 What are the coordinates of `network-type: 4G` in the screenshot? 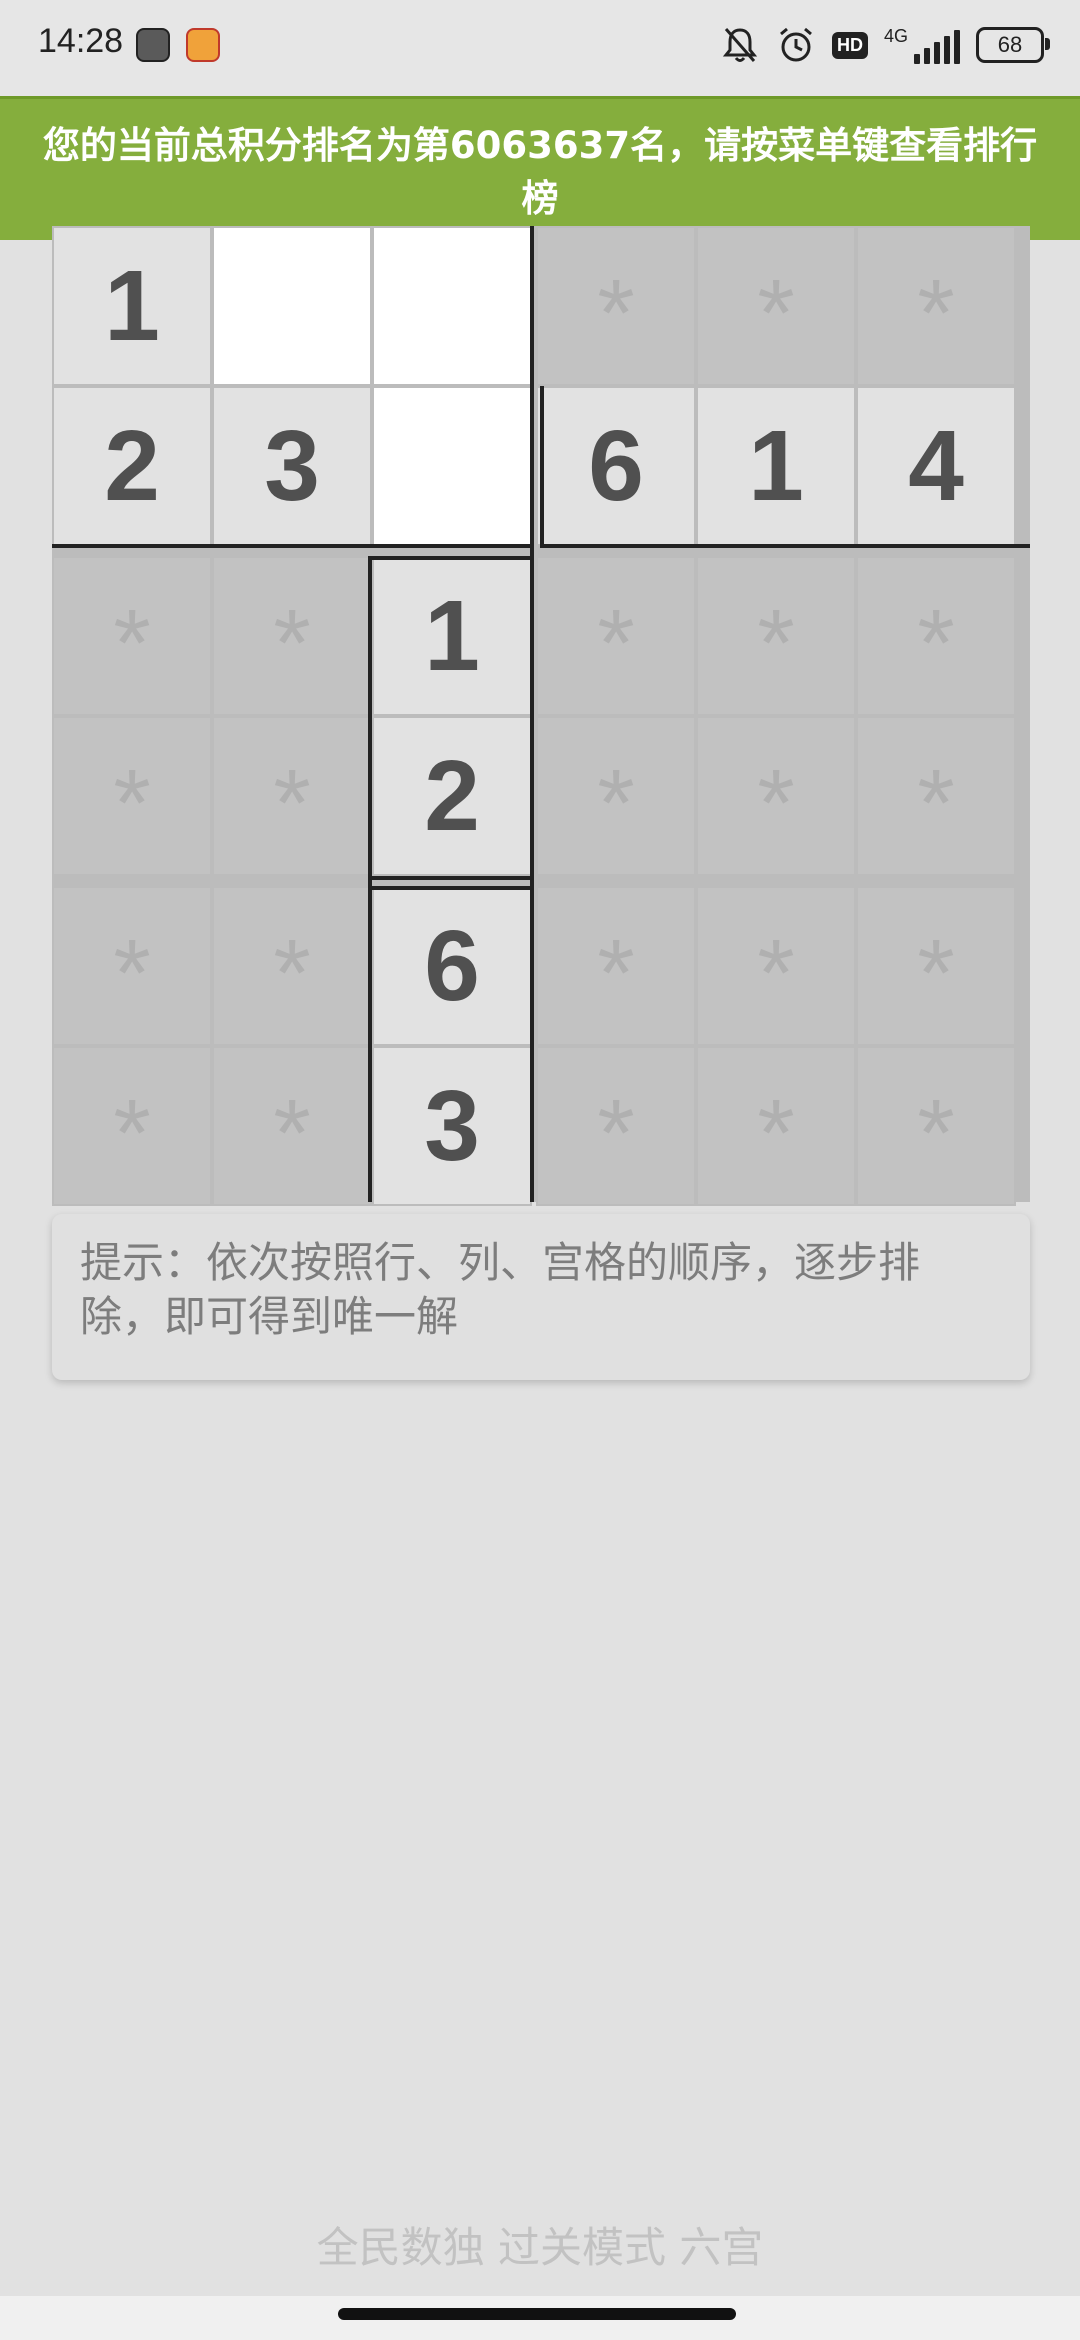 It's located at (895, 36).